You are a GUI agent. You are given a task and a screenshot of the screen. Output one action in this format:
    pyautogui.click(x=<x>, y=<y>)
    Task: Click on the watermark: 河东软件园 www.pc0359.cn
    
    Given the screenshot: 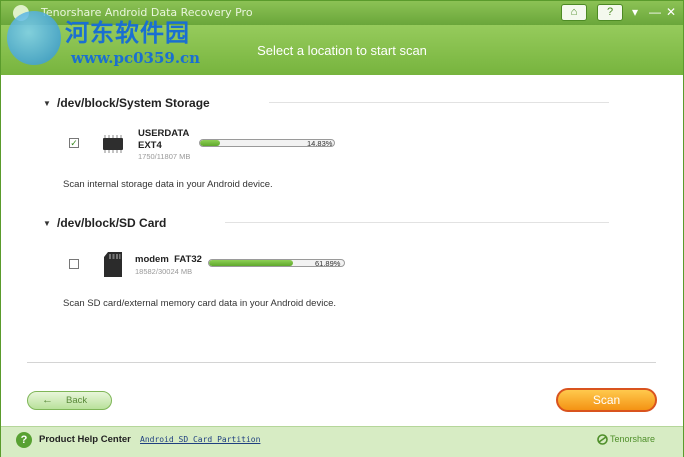 What is the action you would take?
    pyautogui.click(x=107, y=41)
    